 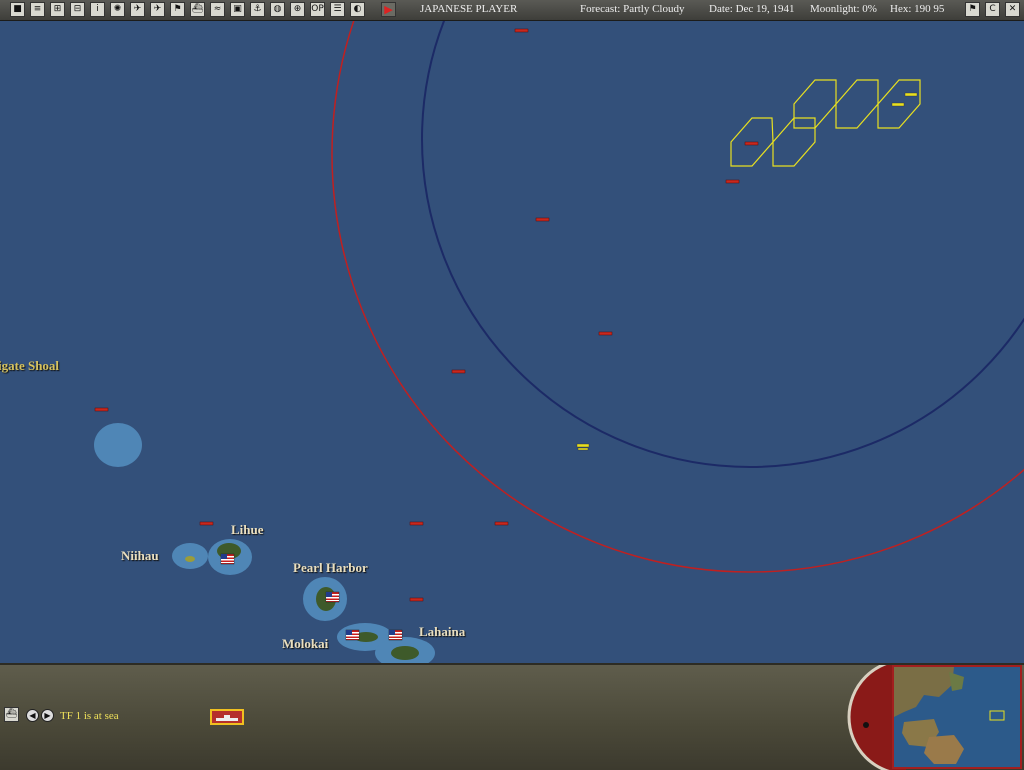 I want to click on shoal-shallows, so click(x=118, y=445).